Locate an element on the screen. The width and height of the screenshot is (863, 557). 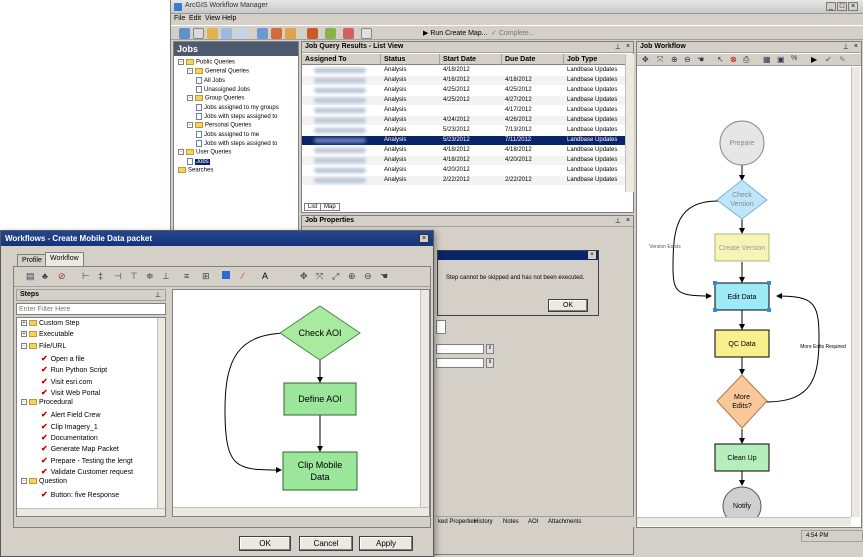
font-color-icon: A is located at coordinates (265, 276).